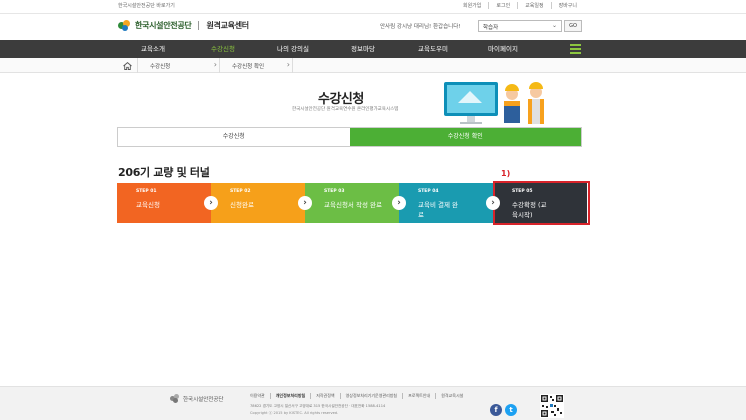 The width and height of the screenshot is (746, 420). What do you see at coordinates (248, 66) in the screenshot?
I see `breadcrumb-label: 수강신청 확인` at bounding box center [248, 66].